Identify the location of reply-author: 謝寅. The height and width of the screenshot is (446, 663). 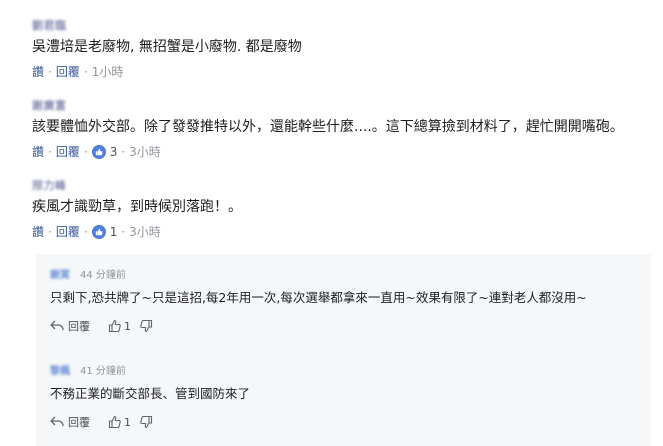
(60, 273).